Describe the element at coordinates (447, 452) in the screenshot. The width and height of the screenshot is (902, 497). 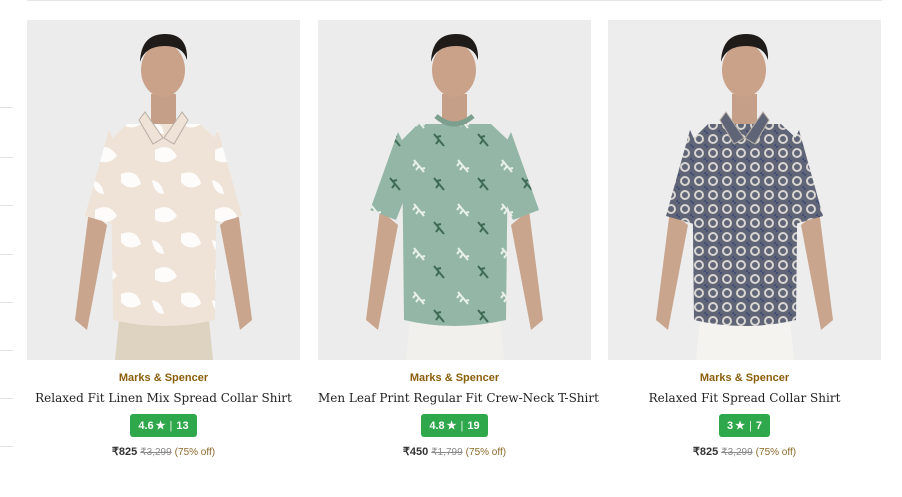
I see `mrp-price: ₹1,799` at that location.